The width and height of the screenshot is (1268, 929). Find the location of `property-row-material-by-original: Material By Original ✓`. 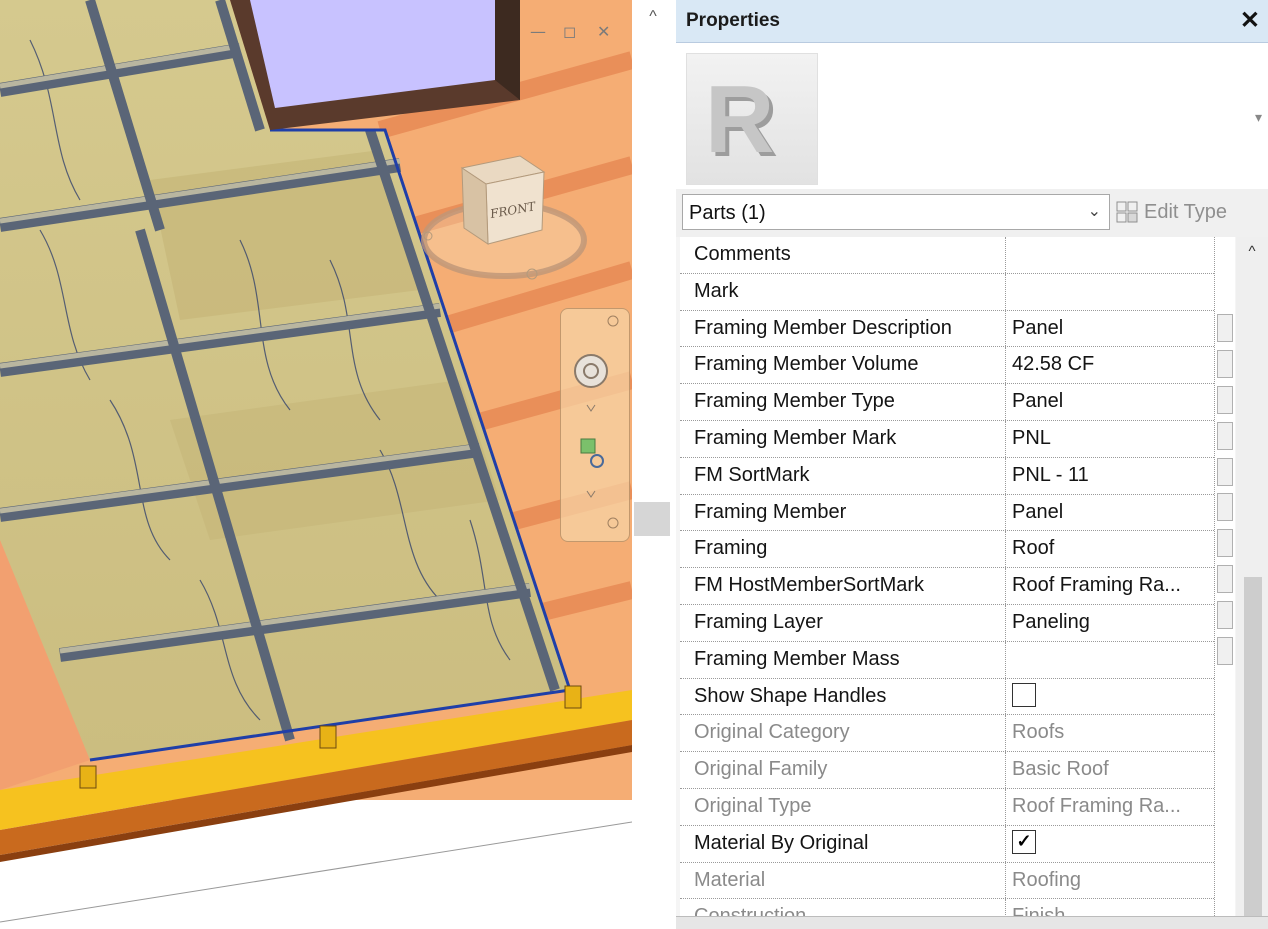

property-row-material-by-original: Material By Original ✓ is located at coordinates (947, 844).